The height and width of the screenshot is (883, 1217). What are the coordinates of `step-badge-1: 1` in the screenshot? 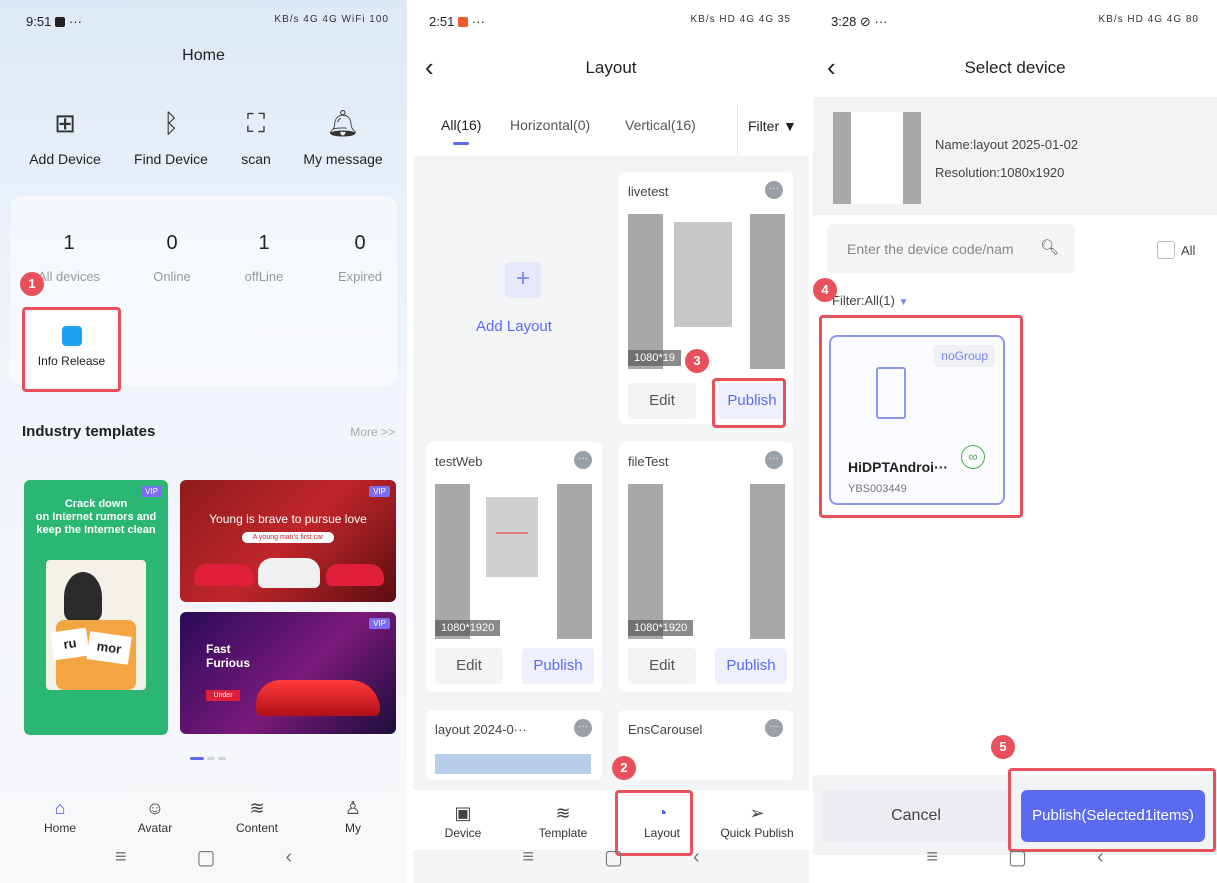 It's located at (32, 284).